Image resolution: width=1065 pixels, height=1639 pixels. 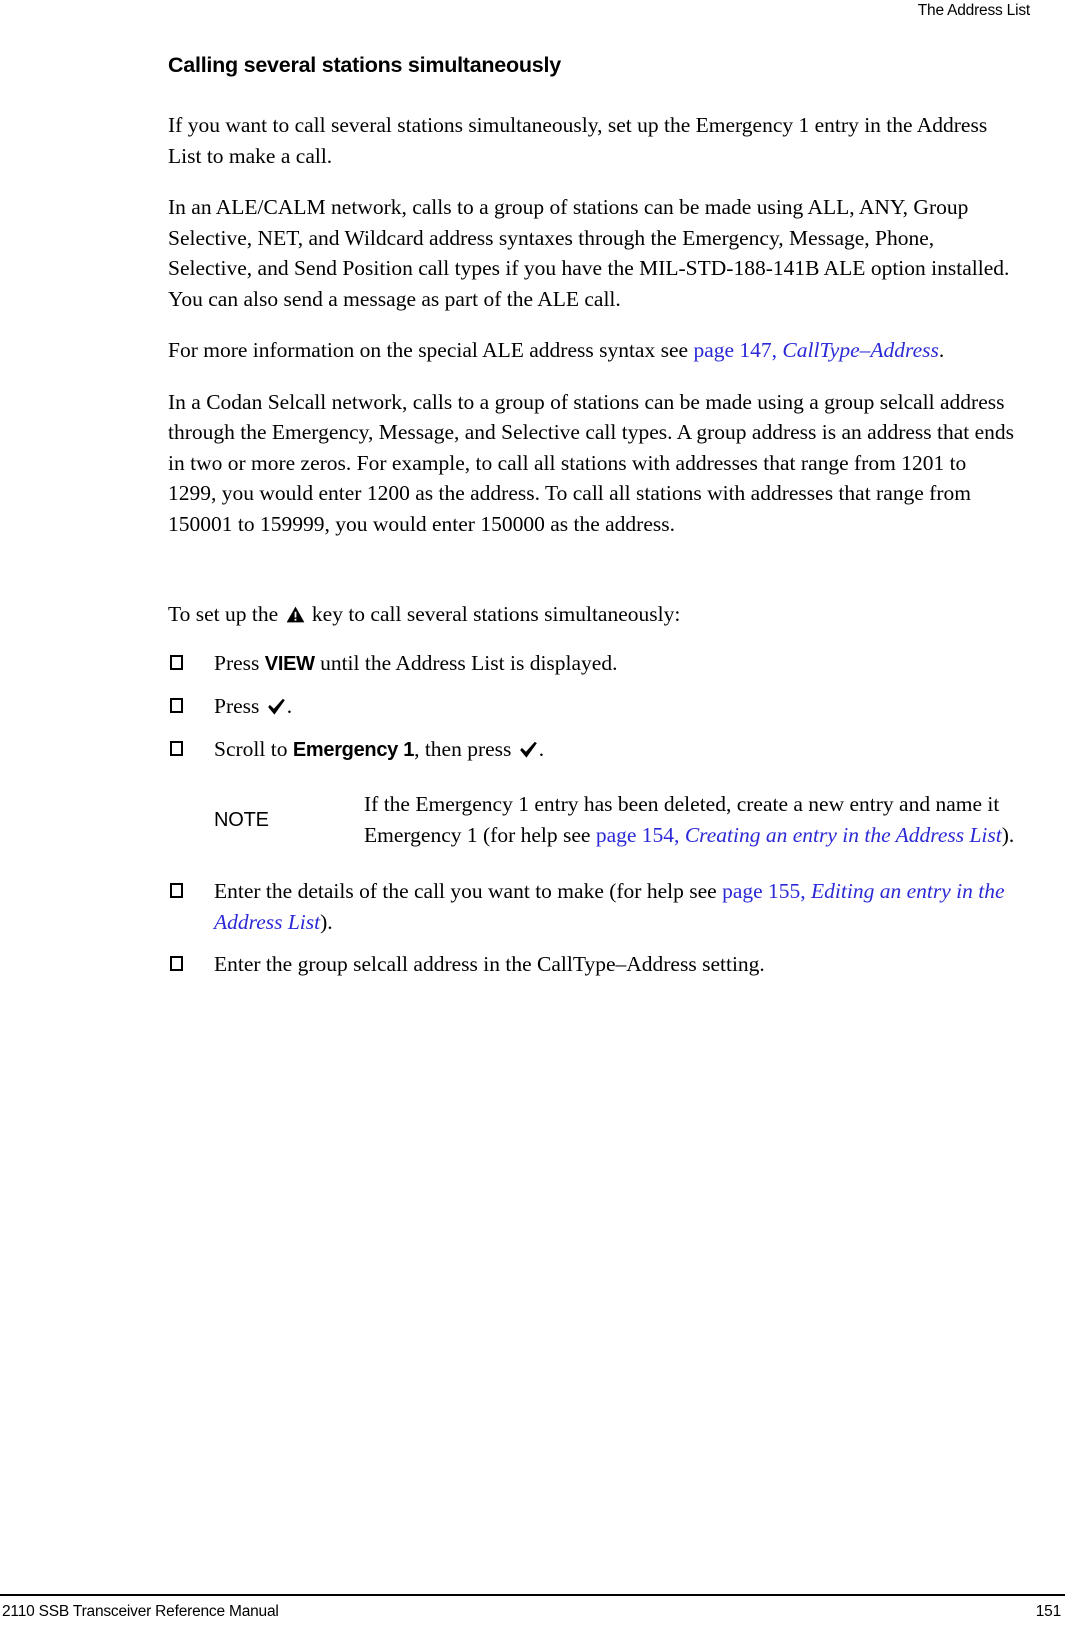 What do you see at coordinates (941, 350) in the screenshot?
I see `paragraph-more-info-tail: .` at bounding box center [941, 350].